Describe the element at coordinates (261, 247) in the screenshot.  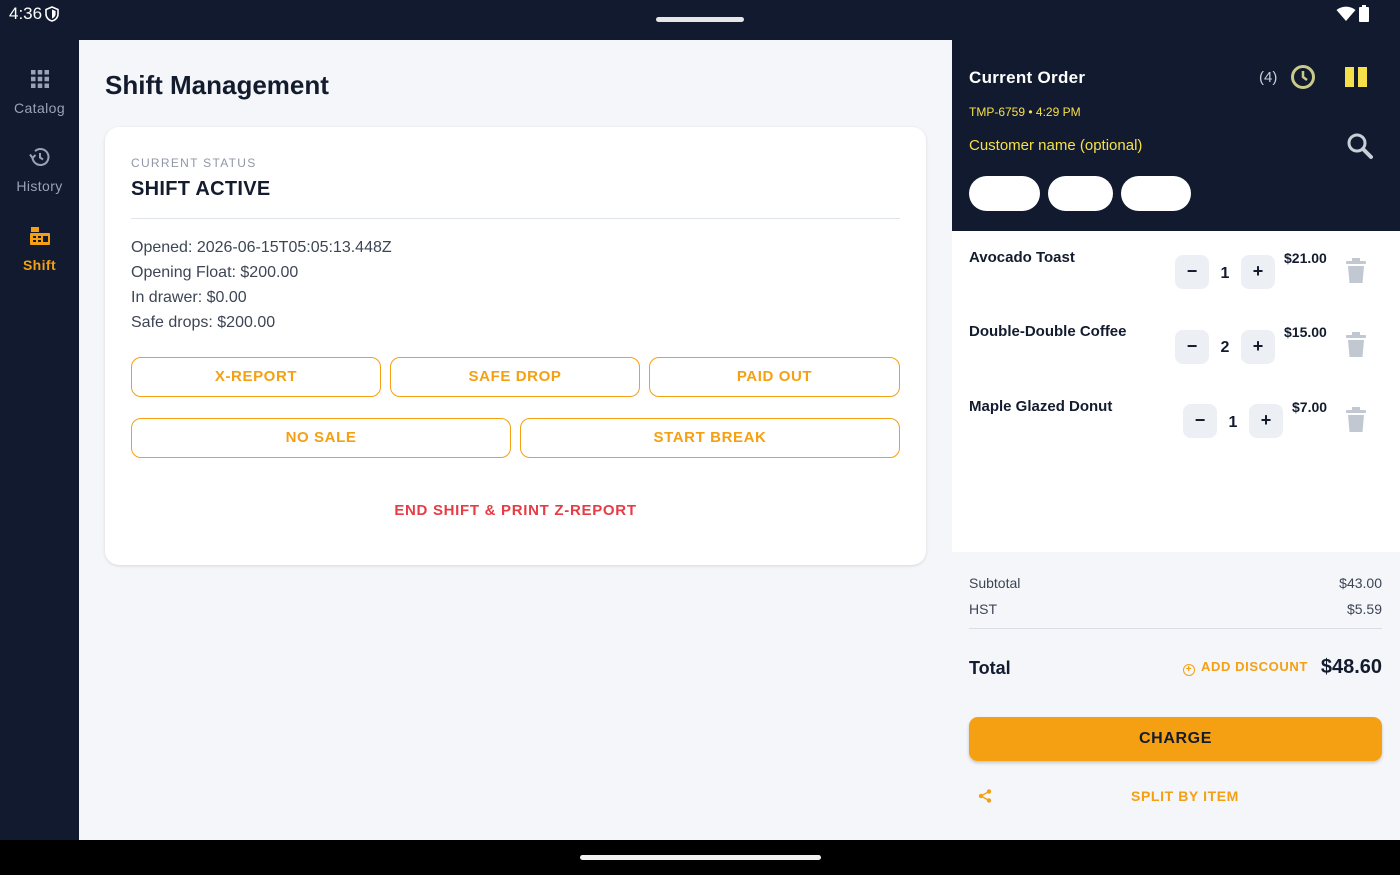
I see `opened-at: Opened: 2026-06-15T05:05:13.448Z` at that location.